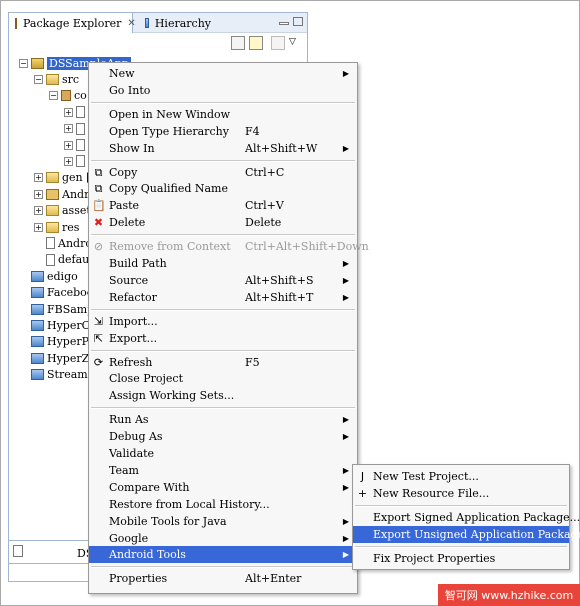  What do you see at coordinates (98, 189) in the screenshot?
I see `copy-qualified-icon: ⧉` at bounding box center [98, 189].